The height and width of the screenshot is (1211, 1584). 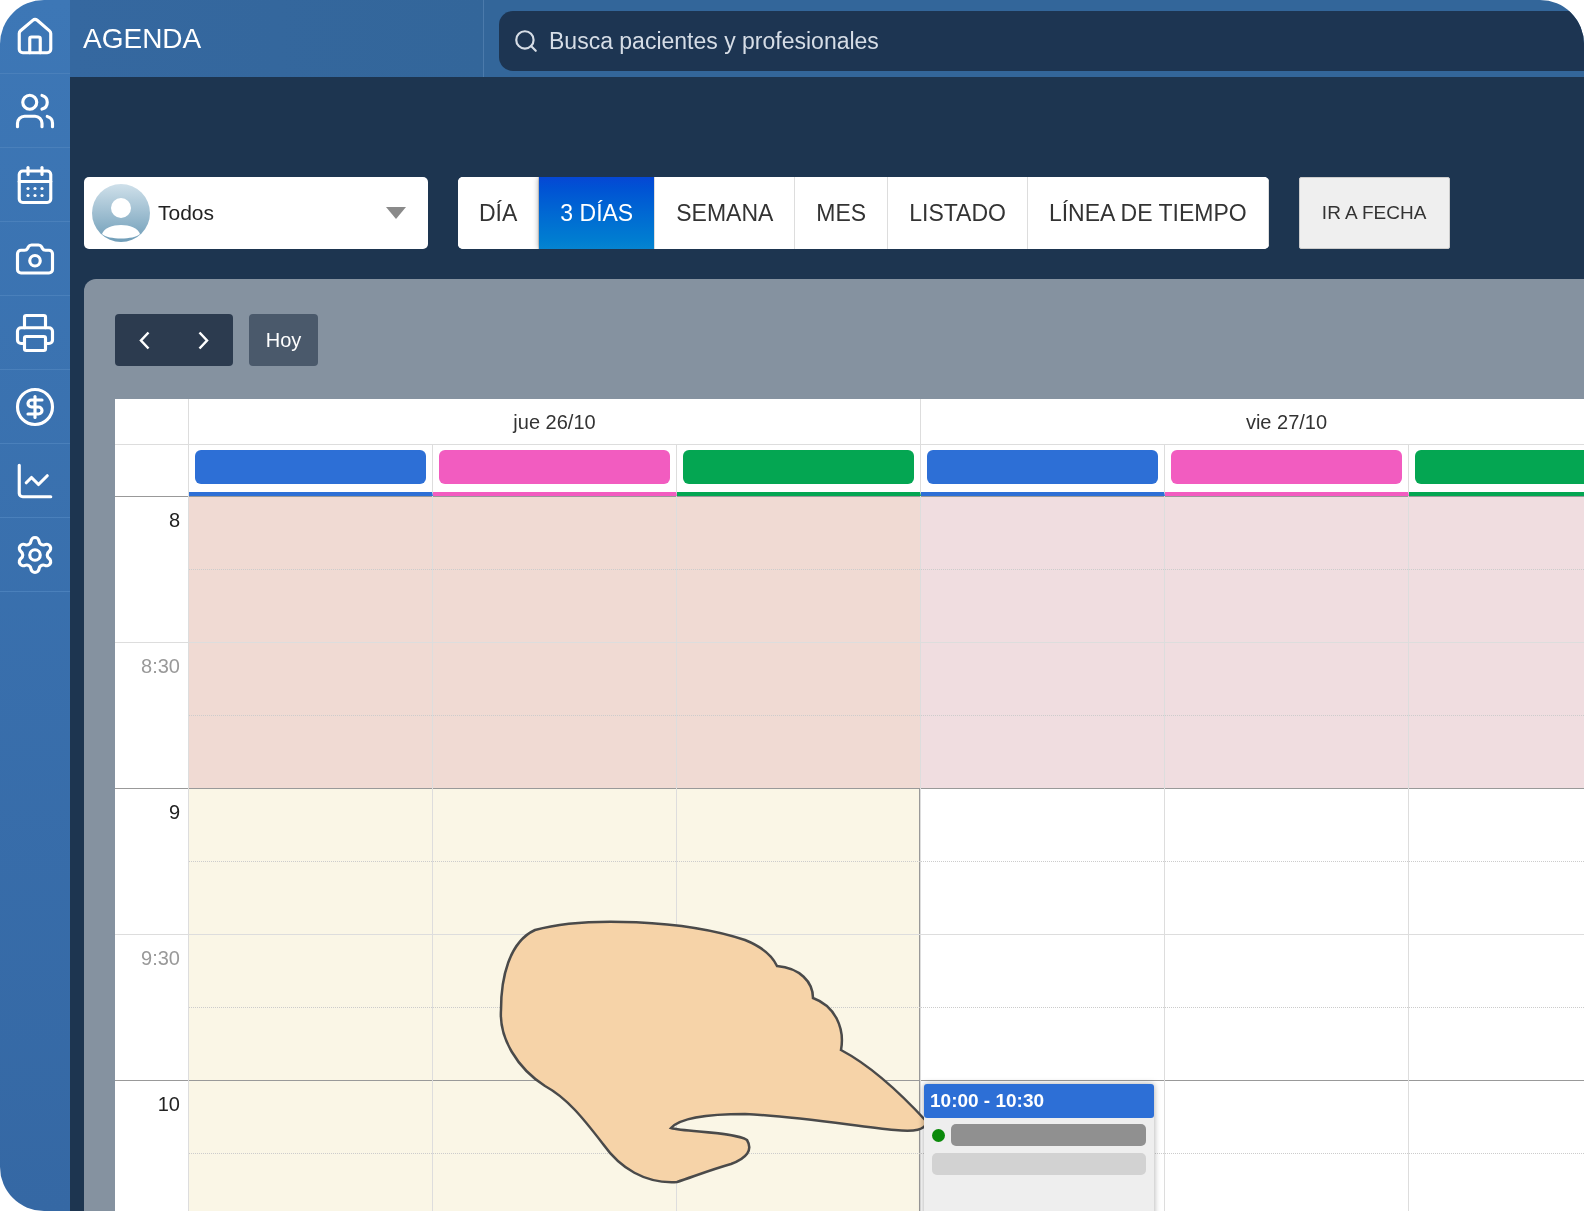 What do you see at coordinates (174, 518) in the screenshot?
I see `time-label: 8` at bounding box center [174, 518].